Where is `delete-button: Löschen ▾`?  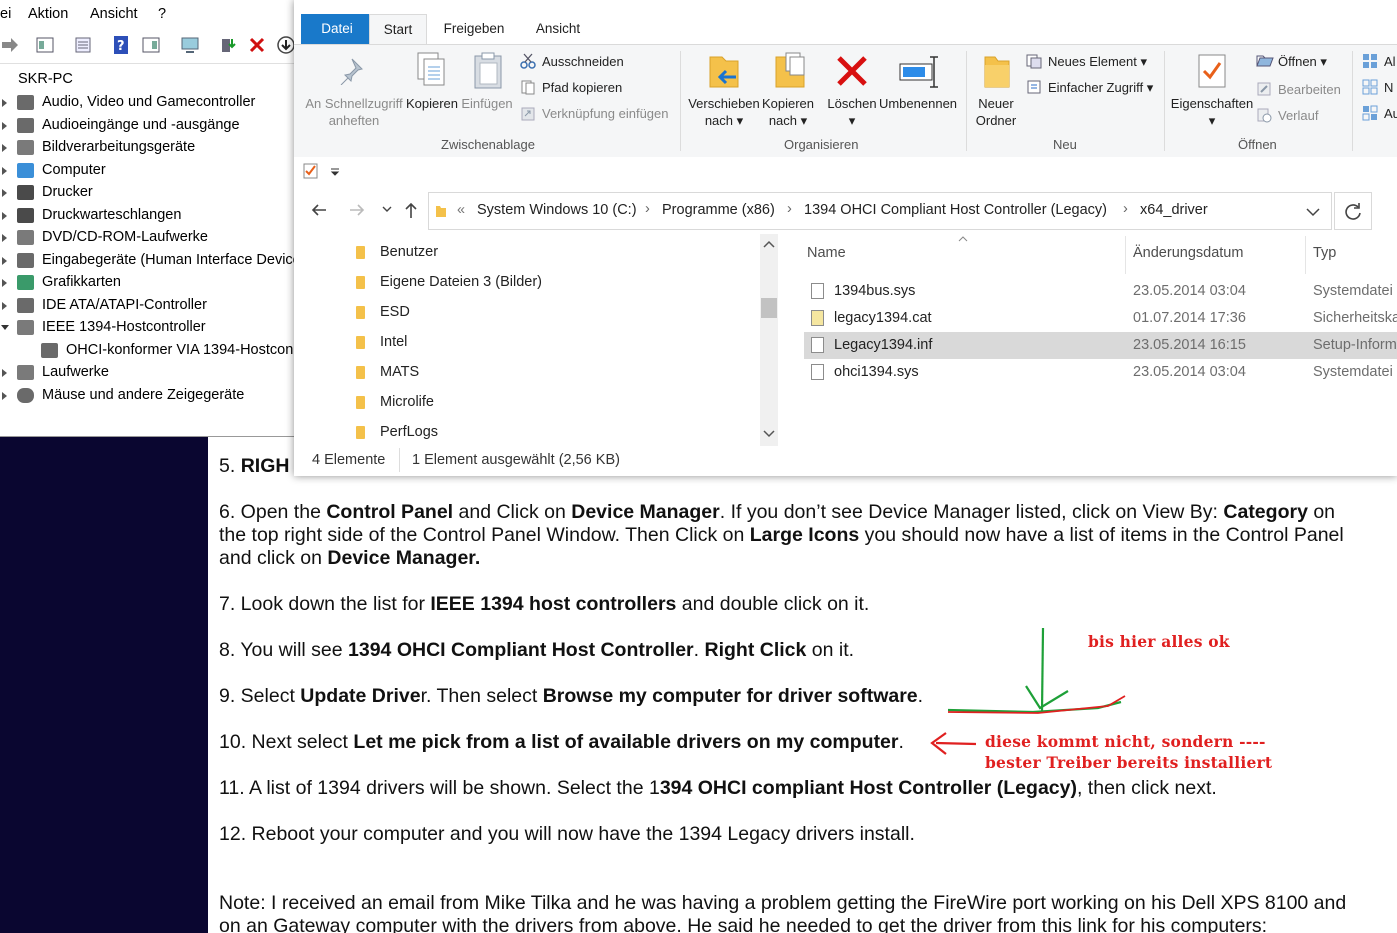
delete-button: Löschen ▾ is located at coordinates (852, 112).